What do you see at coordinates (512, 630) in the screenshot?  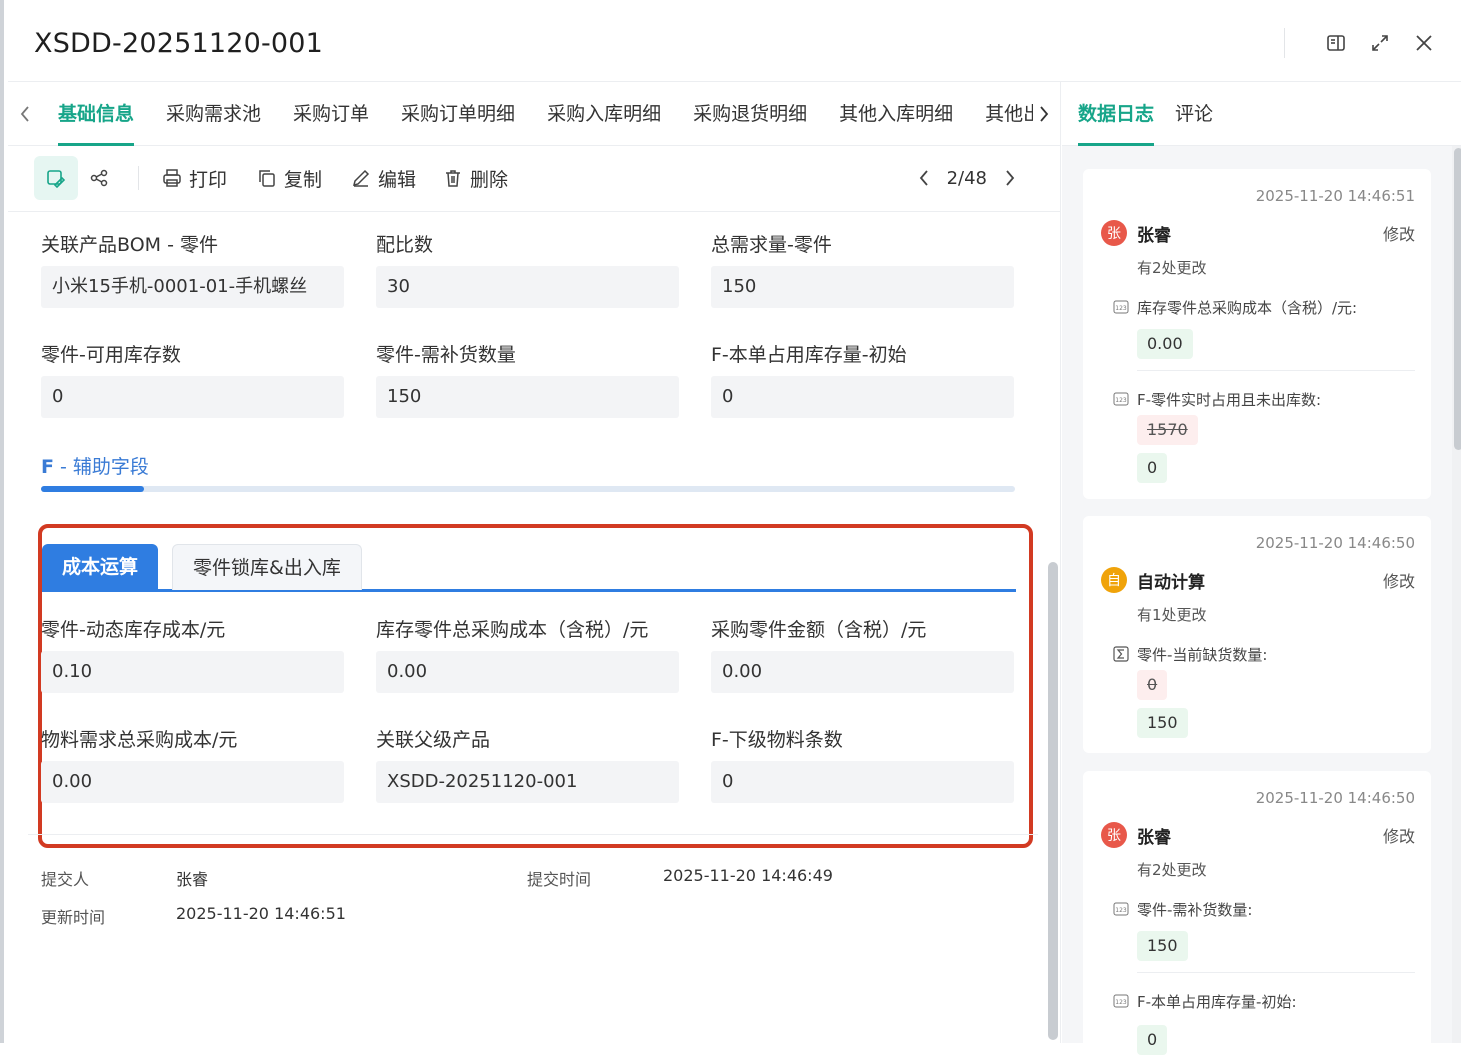 I see `field-label: 库存零件总采购成本（含税）/元` at bounding box center [512, 630].